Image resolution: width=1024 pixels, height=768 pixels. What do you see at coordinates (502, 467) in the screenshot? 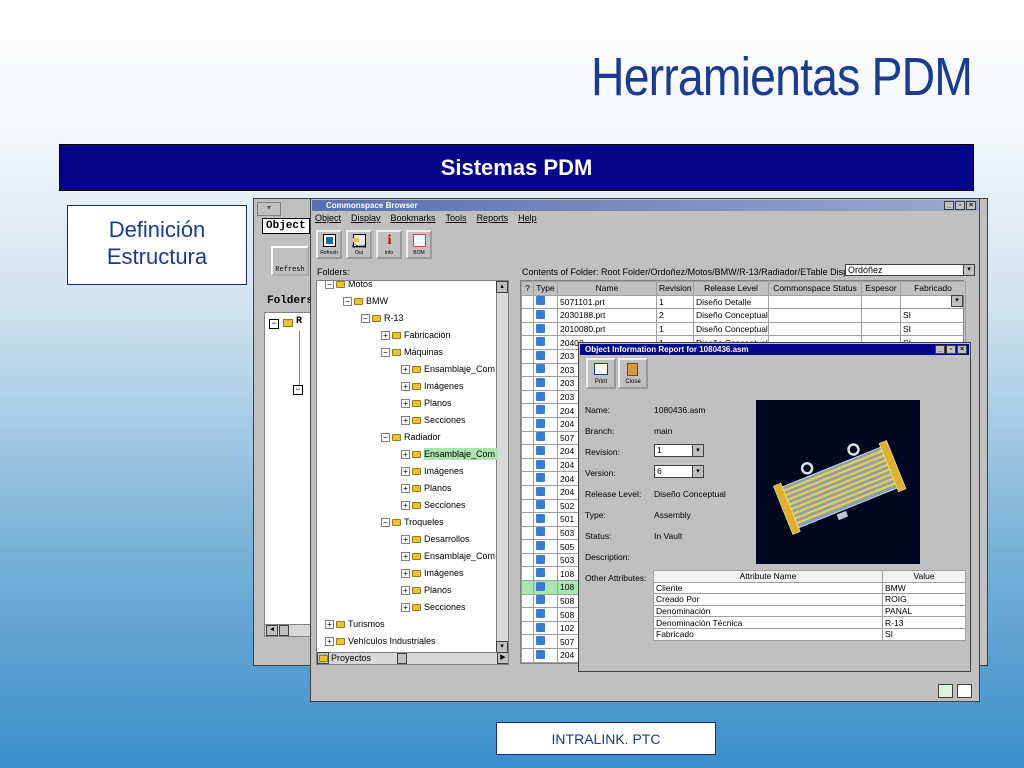
I see `tree-vertical-scrollbar: ▴ ▾` at bounding box center [502, 467].